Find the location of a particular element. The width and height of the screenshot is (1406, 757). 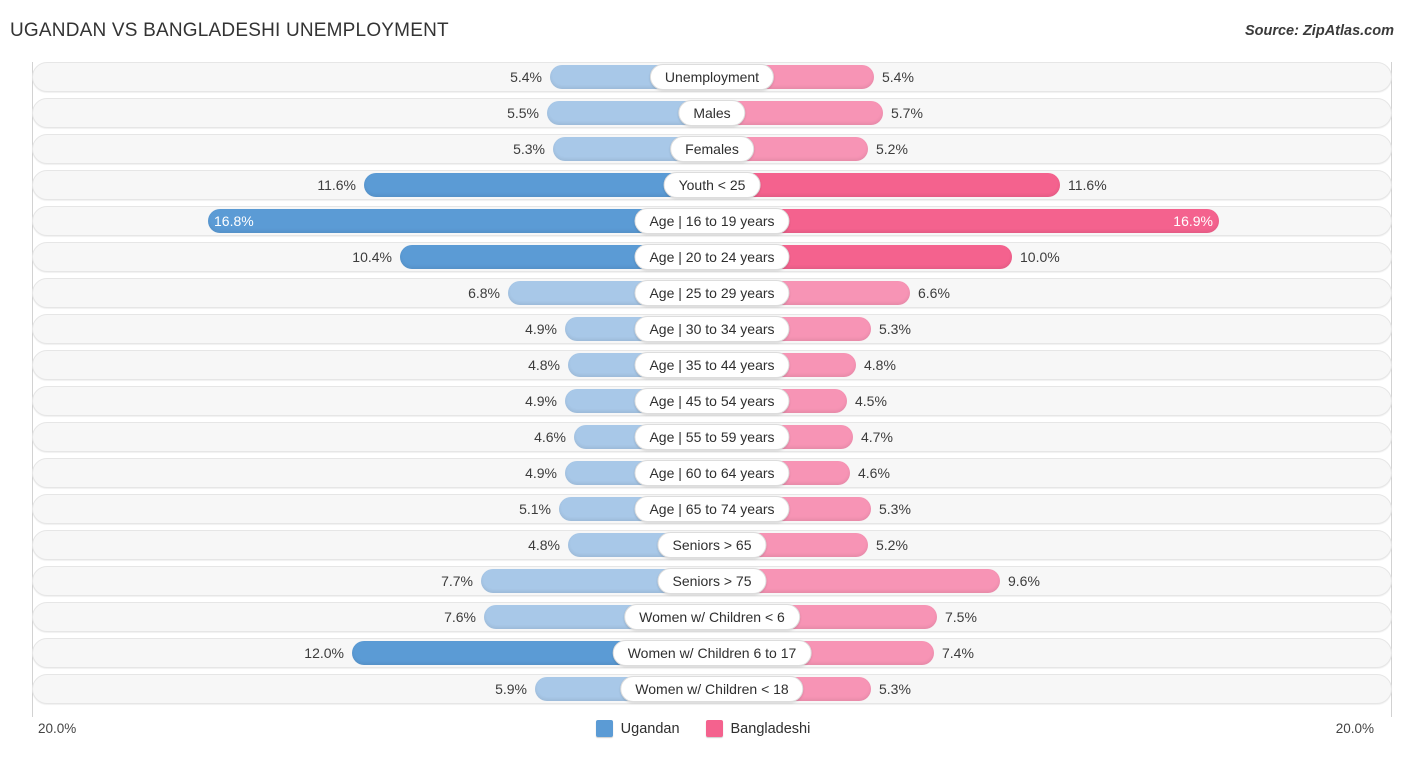

category-label-pill: Age | 35 to 44 years is located at coordinates (712, 365).